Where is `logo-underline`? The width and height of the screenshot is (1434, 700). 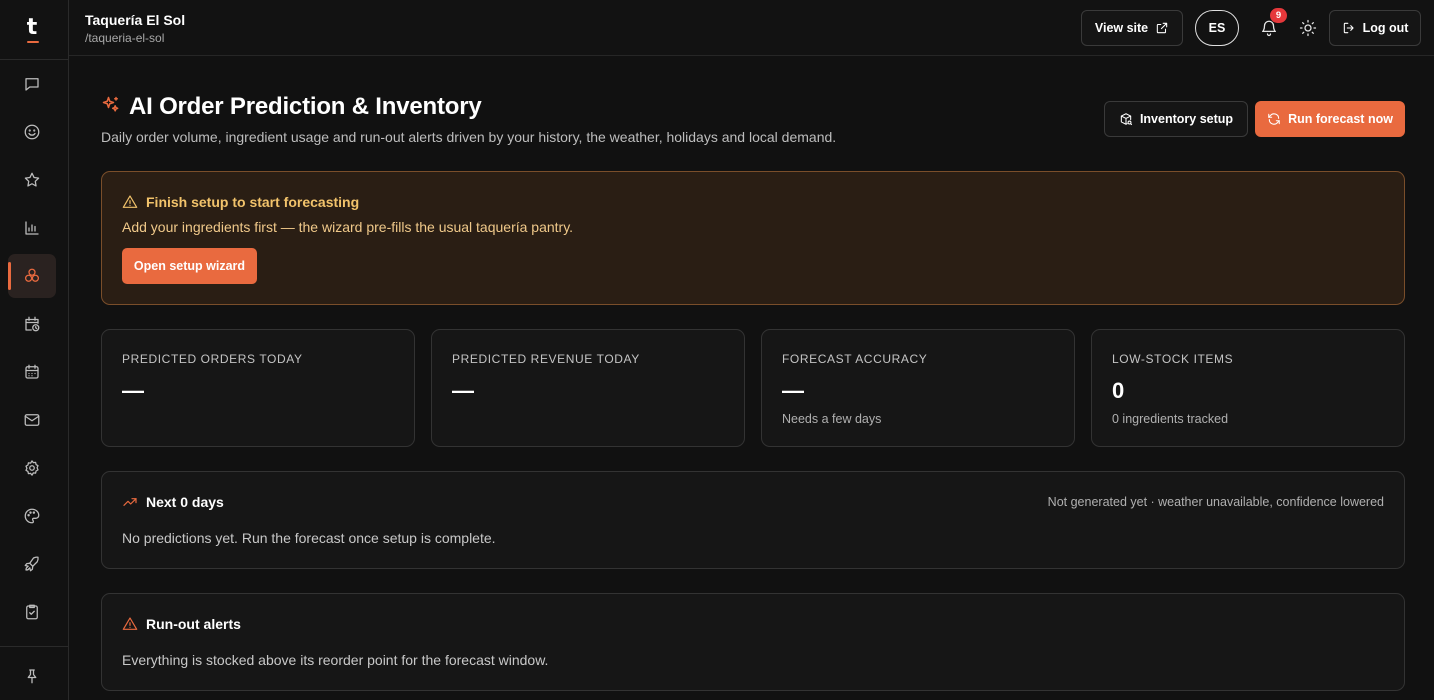
logo-underline is located at coordinates (33, 41).